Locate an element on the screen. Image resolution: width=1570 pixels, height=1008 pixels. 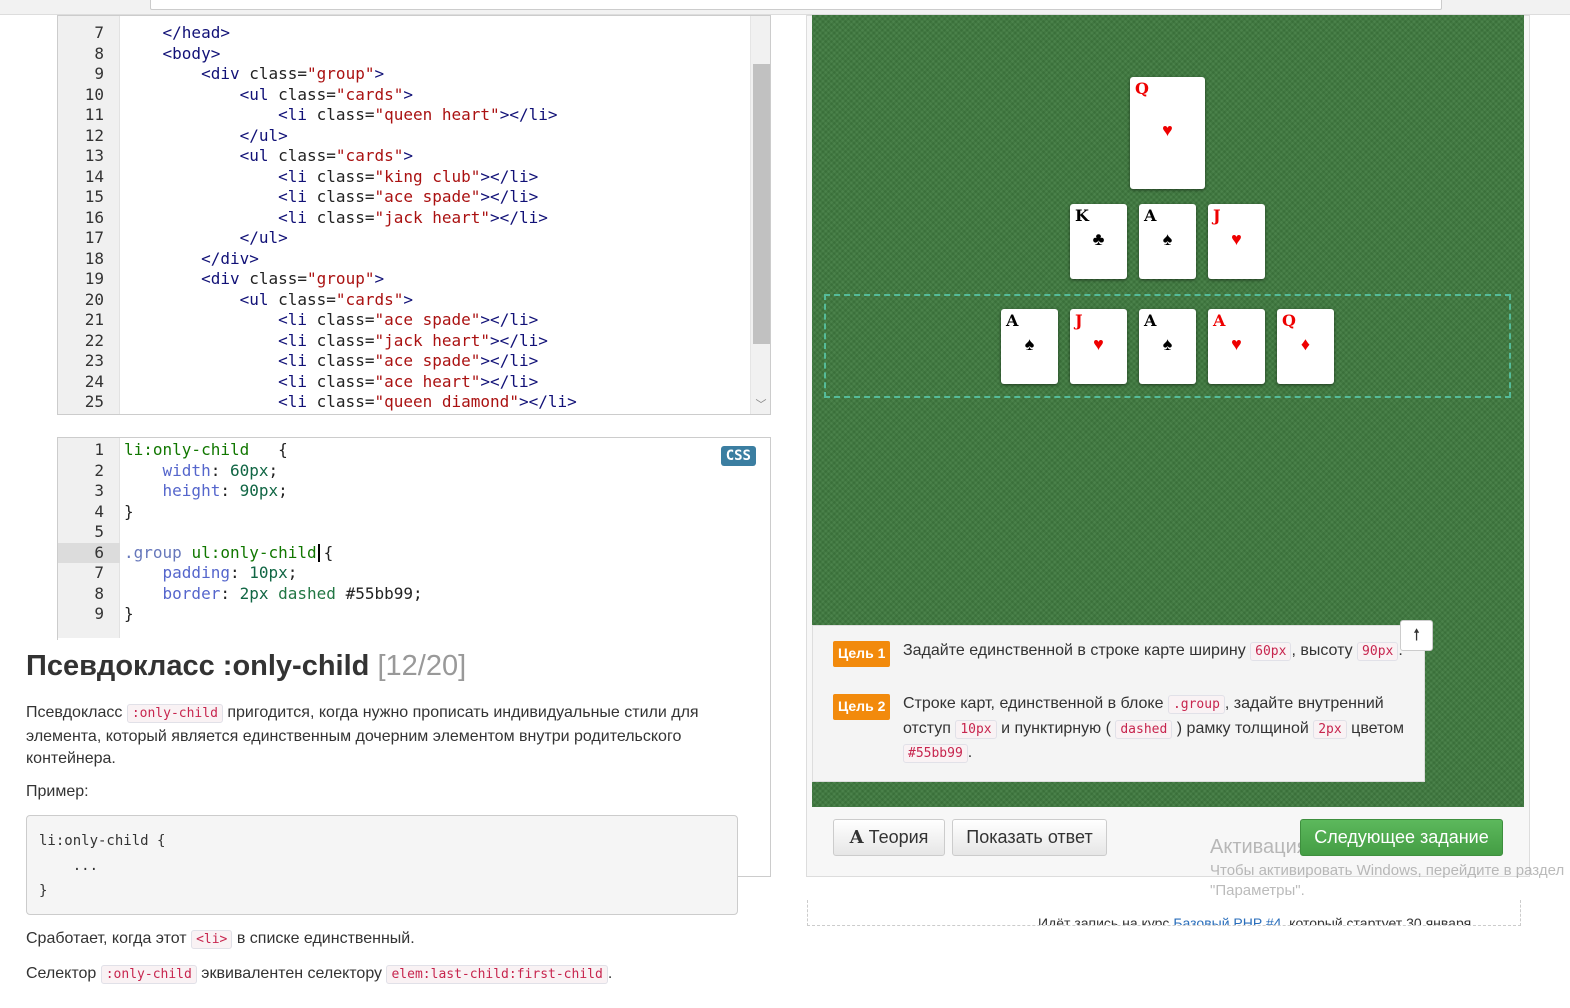
line-code: border: 2px dashed #55bb99; is located at coordinates (292, 593).